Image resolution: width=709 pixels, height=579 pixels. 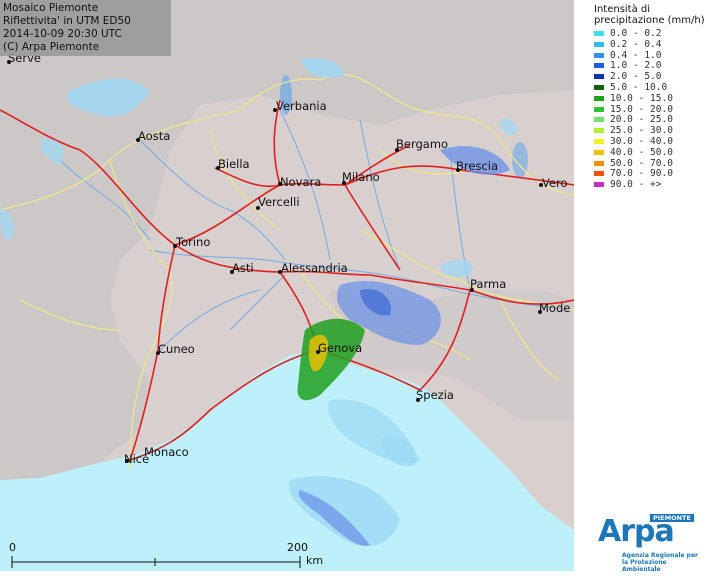 What do you see at coordinates (314, 268) in the screenshot?
I see `city-alessandria: Alessandria` at bounding box center [314, 268].